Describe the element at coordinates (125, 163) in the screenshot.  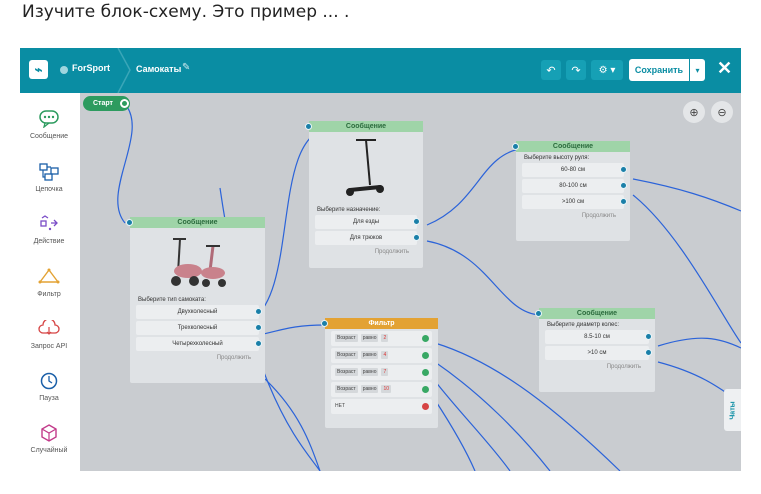
I see `edge-start-to-type` at that location.